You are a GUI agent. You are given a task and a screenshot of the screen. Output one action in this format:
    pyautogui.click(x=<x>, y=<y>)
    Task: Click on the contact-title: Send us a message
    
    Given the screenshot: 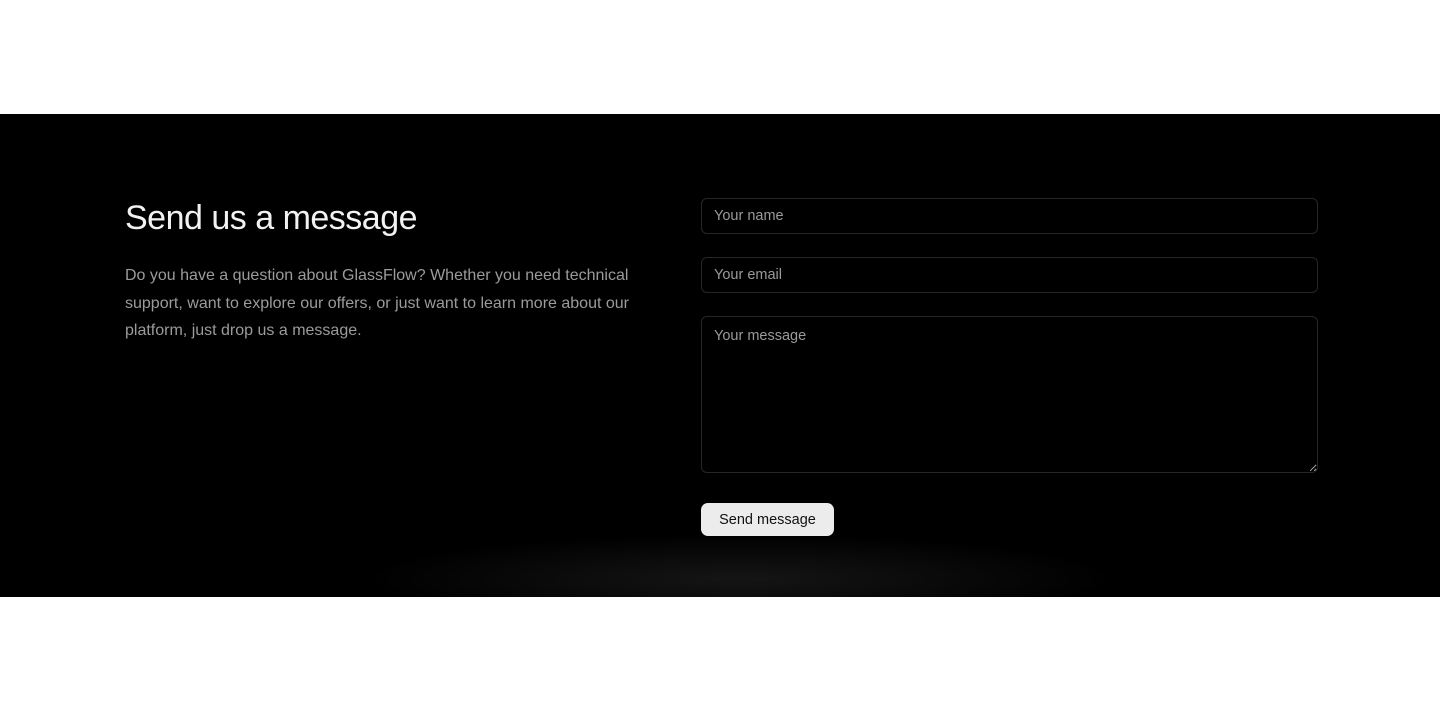 What is the action you would take?
    pyautogui.click(x=271, y=218)
    